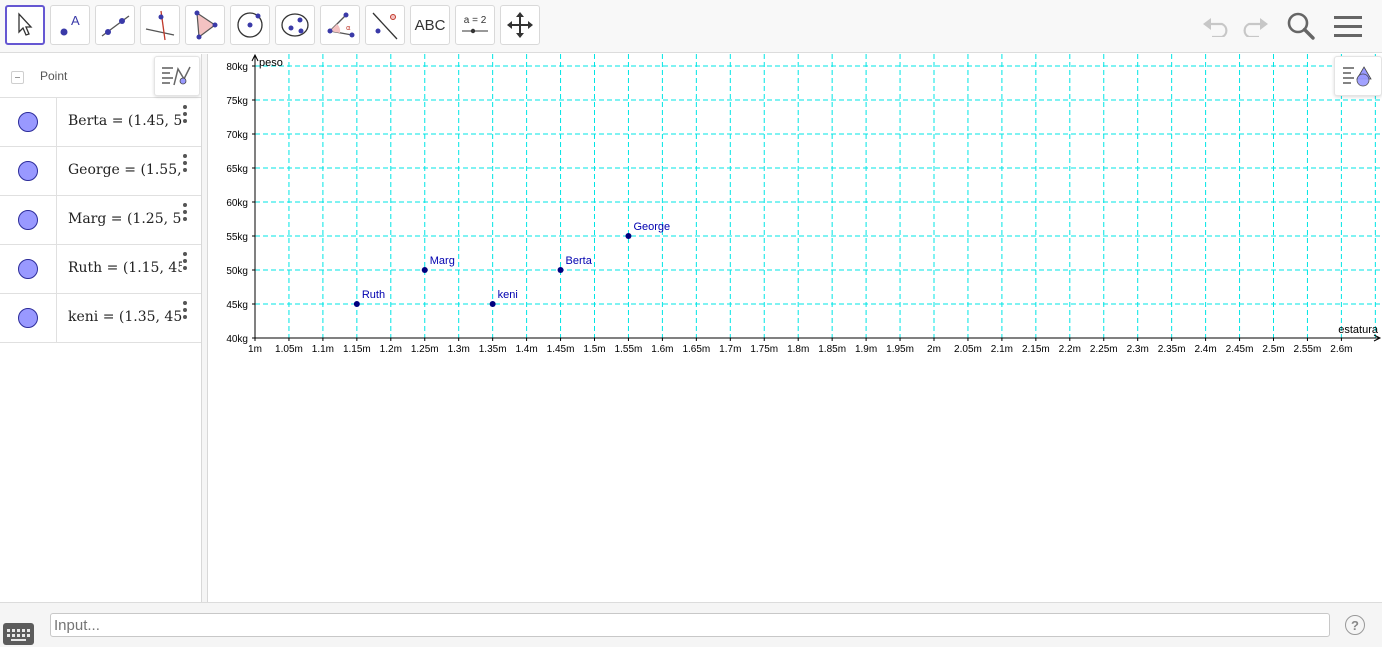  What do you see at coordinates (1341, 349) in the screenshot?
I see `x-tick-label: 2.6m` at bounding box center [1341, 349].